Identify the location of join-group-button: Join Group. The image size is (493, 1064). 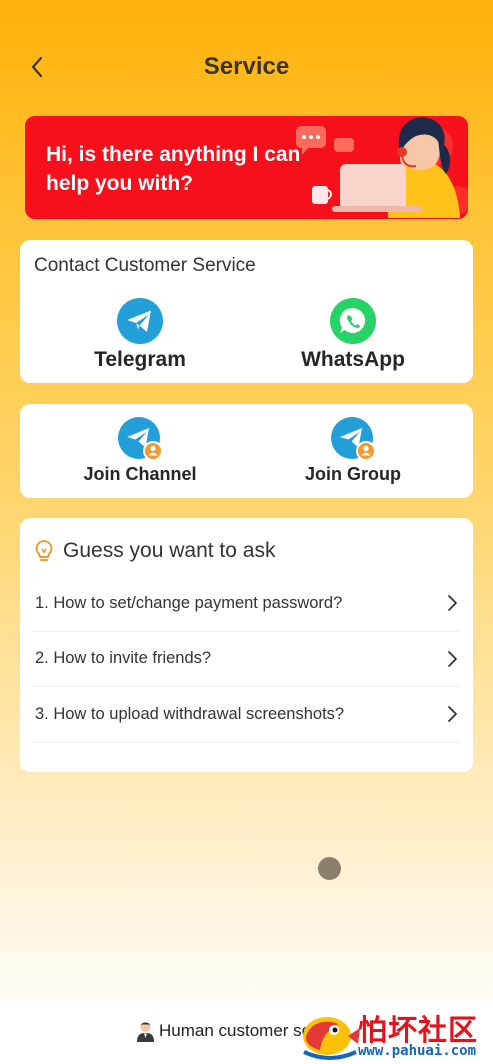
(353, 450).